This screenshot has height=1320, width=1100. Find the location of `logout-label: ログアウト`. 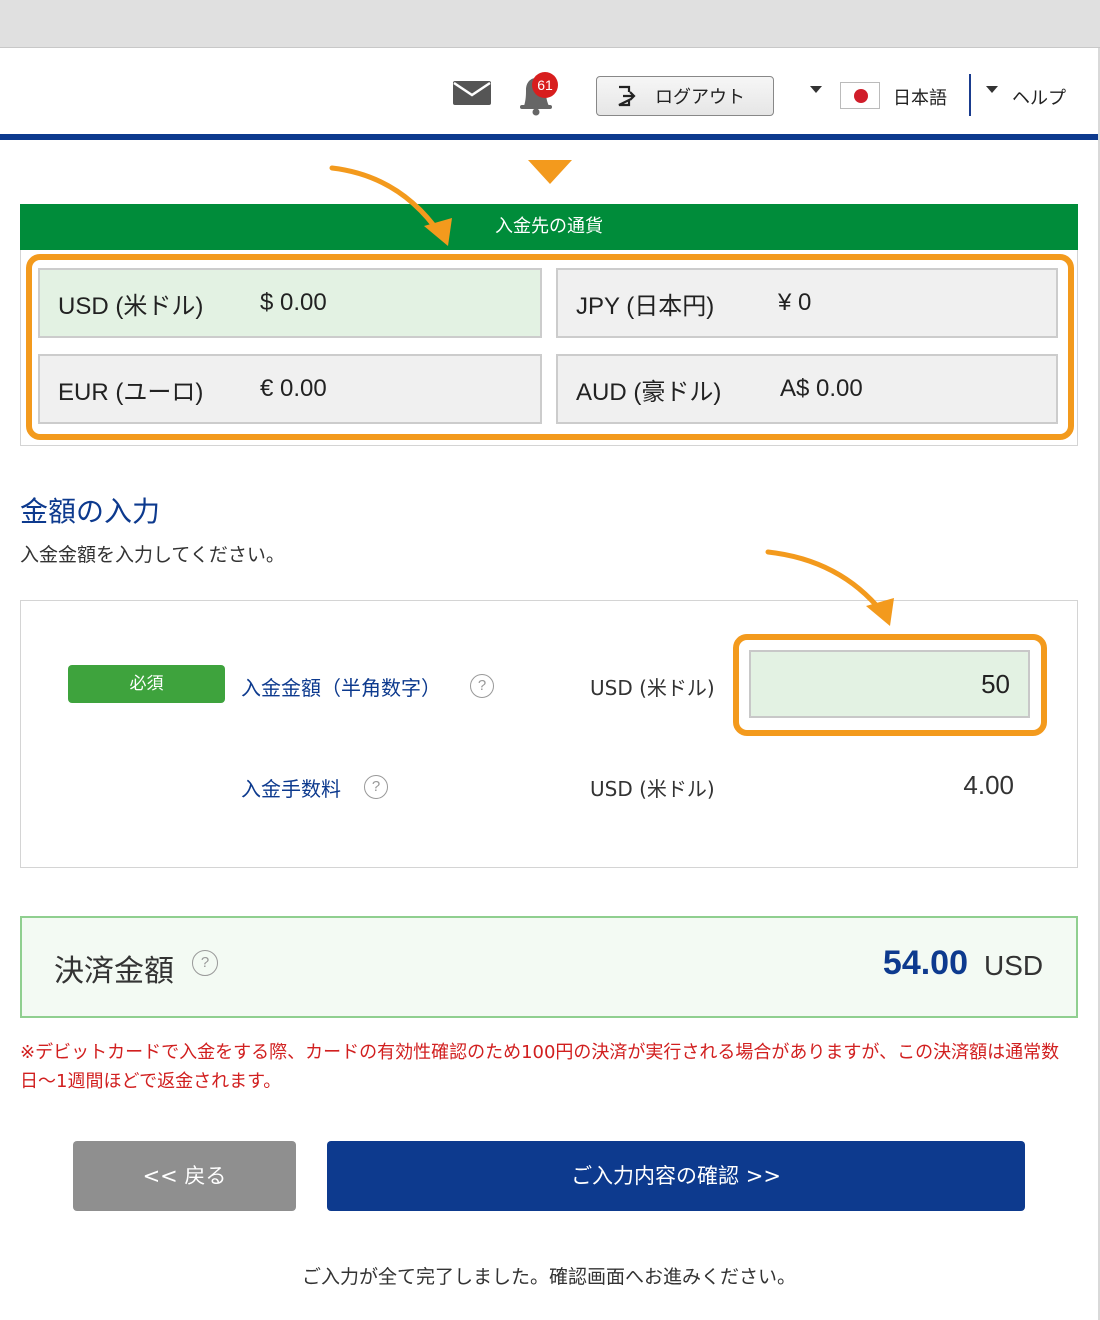

logout-label: ログアウト is located at coordinates (700, 97).